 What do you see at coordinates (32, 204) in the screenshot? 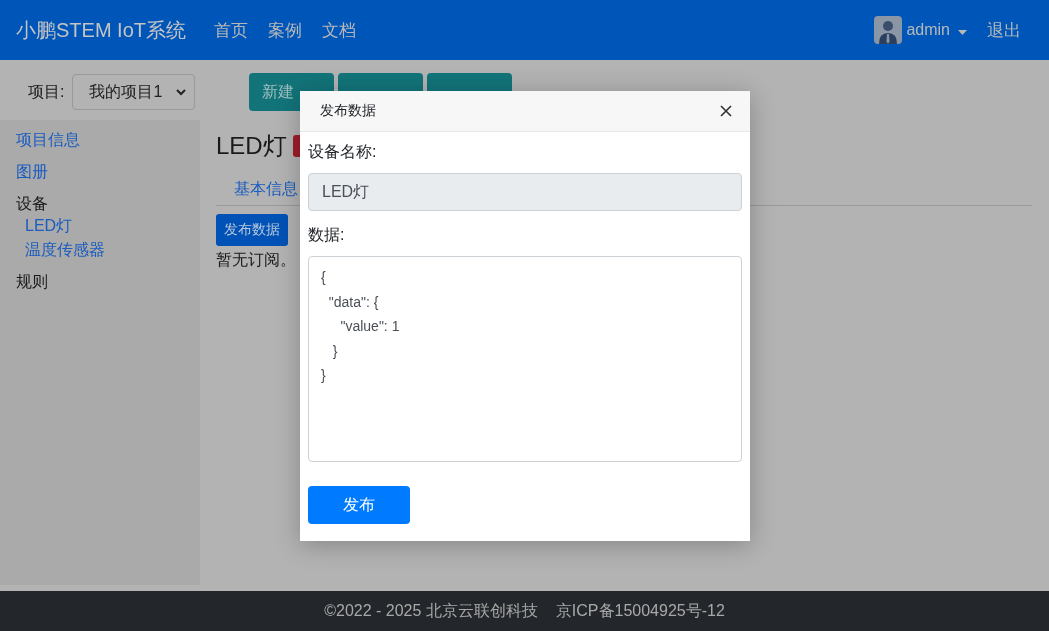
I see `sidebar-heading: 设备` at bounding box center [32, 204].